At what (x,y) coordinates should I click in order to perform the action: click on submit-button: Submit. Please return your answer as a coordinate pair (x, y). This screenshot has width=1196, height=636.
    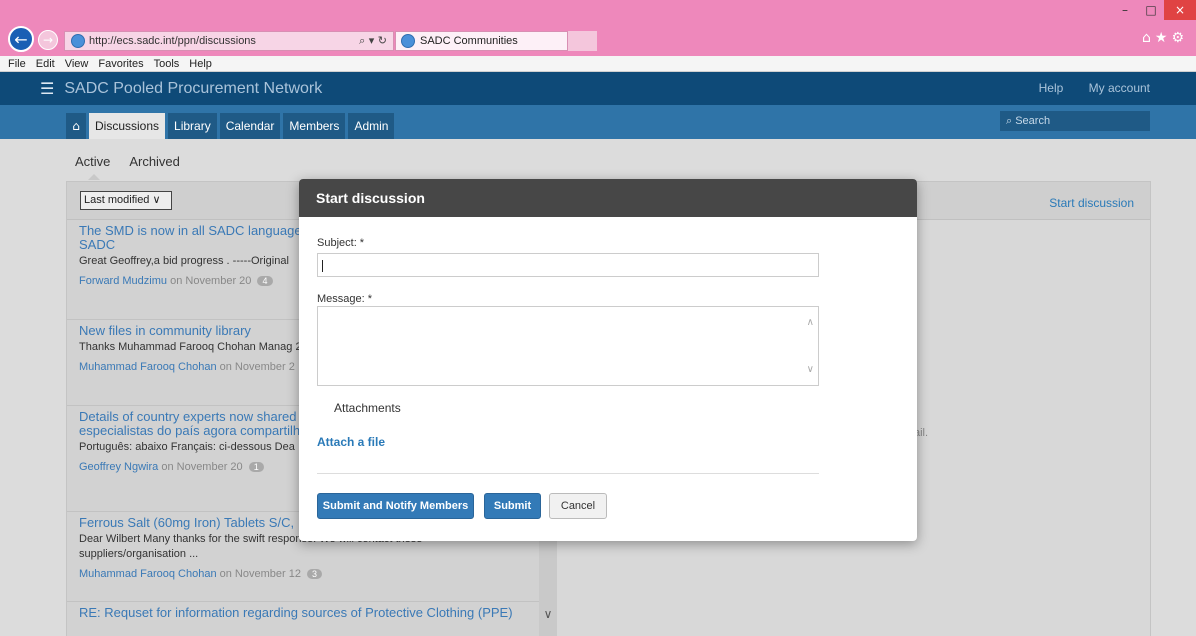
    Looking at the image, I should click on (512, 506).